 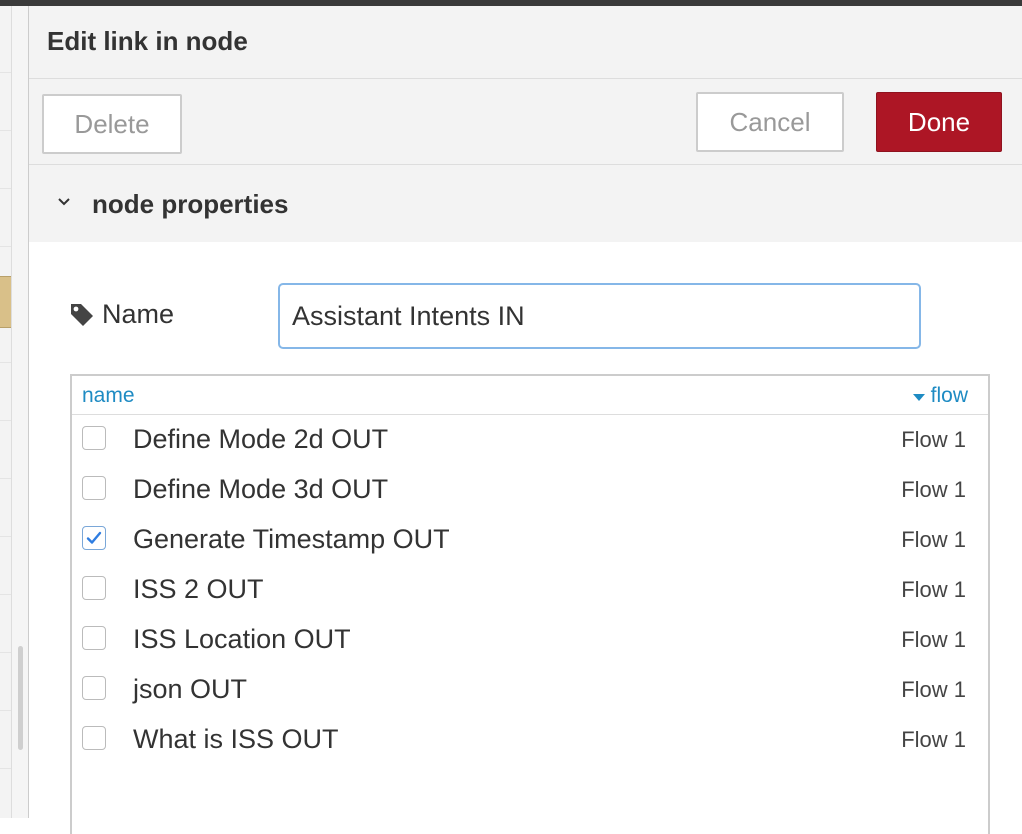 I want to click on dialog-toolbar: Delete Cancel Done, so click(x=525, y=122).